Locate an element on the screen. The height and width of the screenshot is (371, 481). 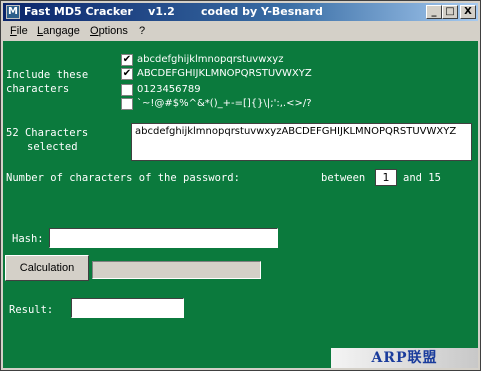
app-icon: M is located at coordinates (13, 12).